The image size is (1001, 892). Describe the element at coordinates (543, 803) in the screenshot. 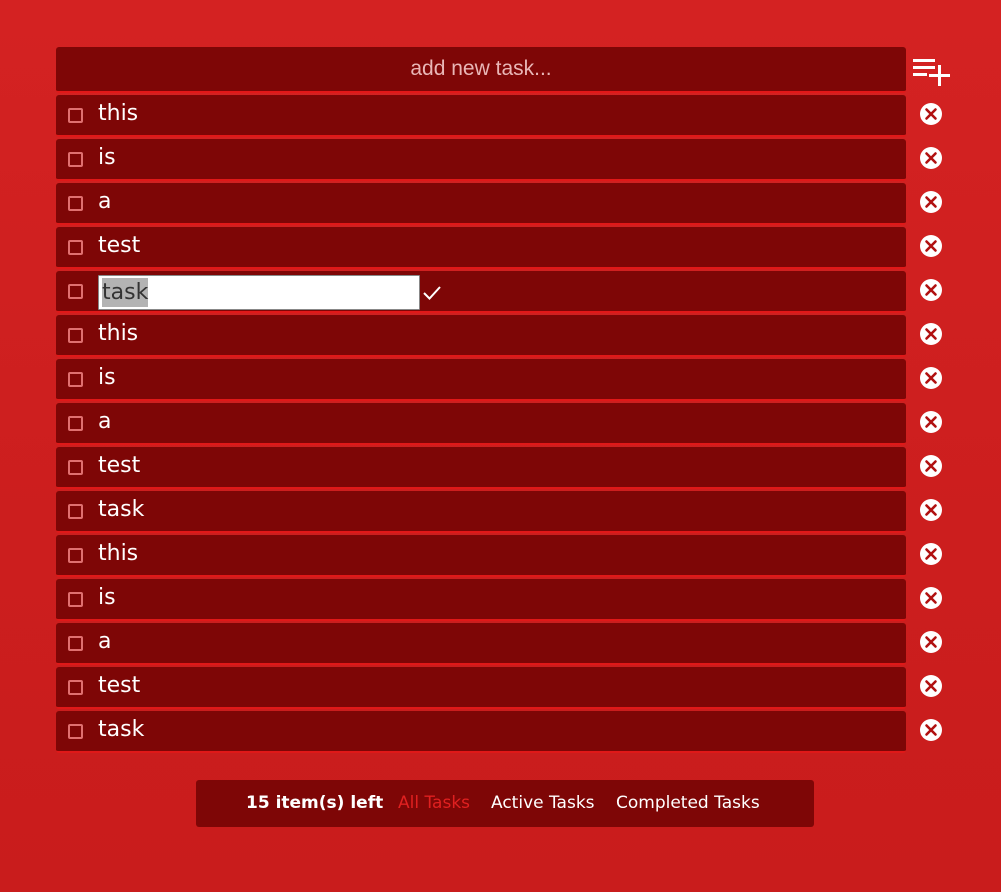

I see `filter-active-tasks: Active Tasks` at that location.